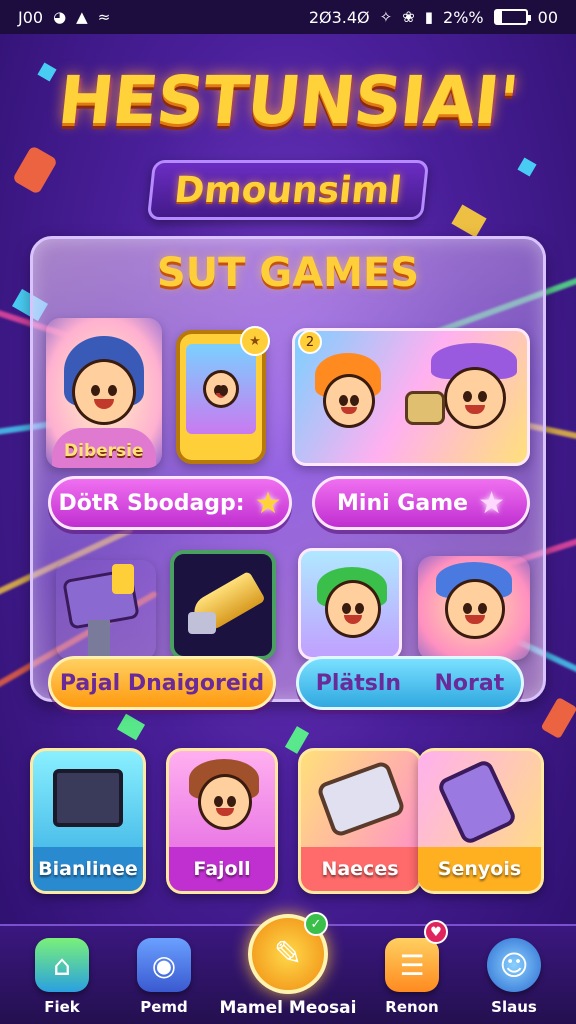 The height and width of the screenshot is (1024, 576). I want to click on daily-shop-label: DötR Sbodagp:, so click(151, 503).